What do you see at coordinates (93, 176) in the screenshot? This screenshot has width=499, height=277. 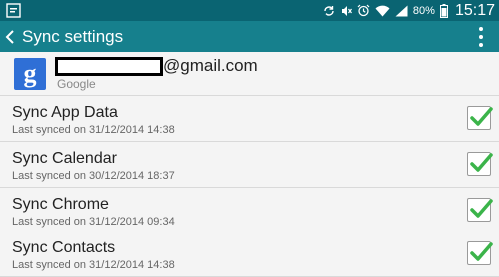 I see `sync-subtitle: Last synced on 30/12/2014 18:37` at bounding box center [93, 176].